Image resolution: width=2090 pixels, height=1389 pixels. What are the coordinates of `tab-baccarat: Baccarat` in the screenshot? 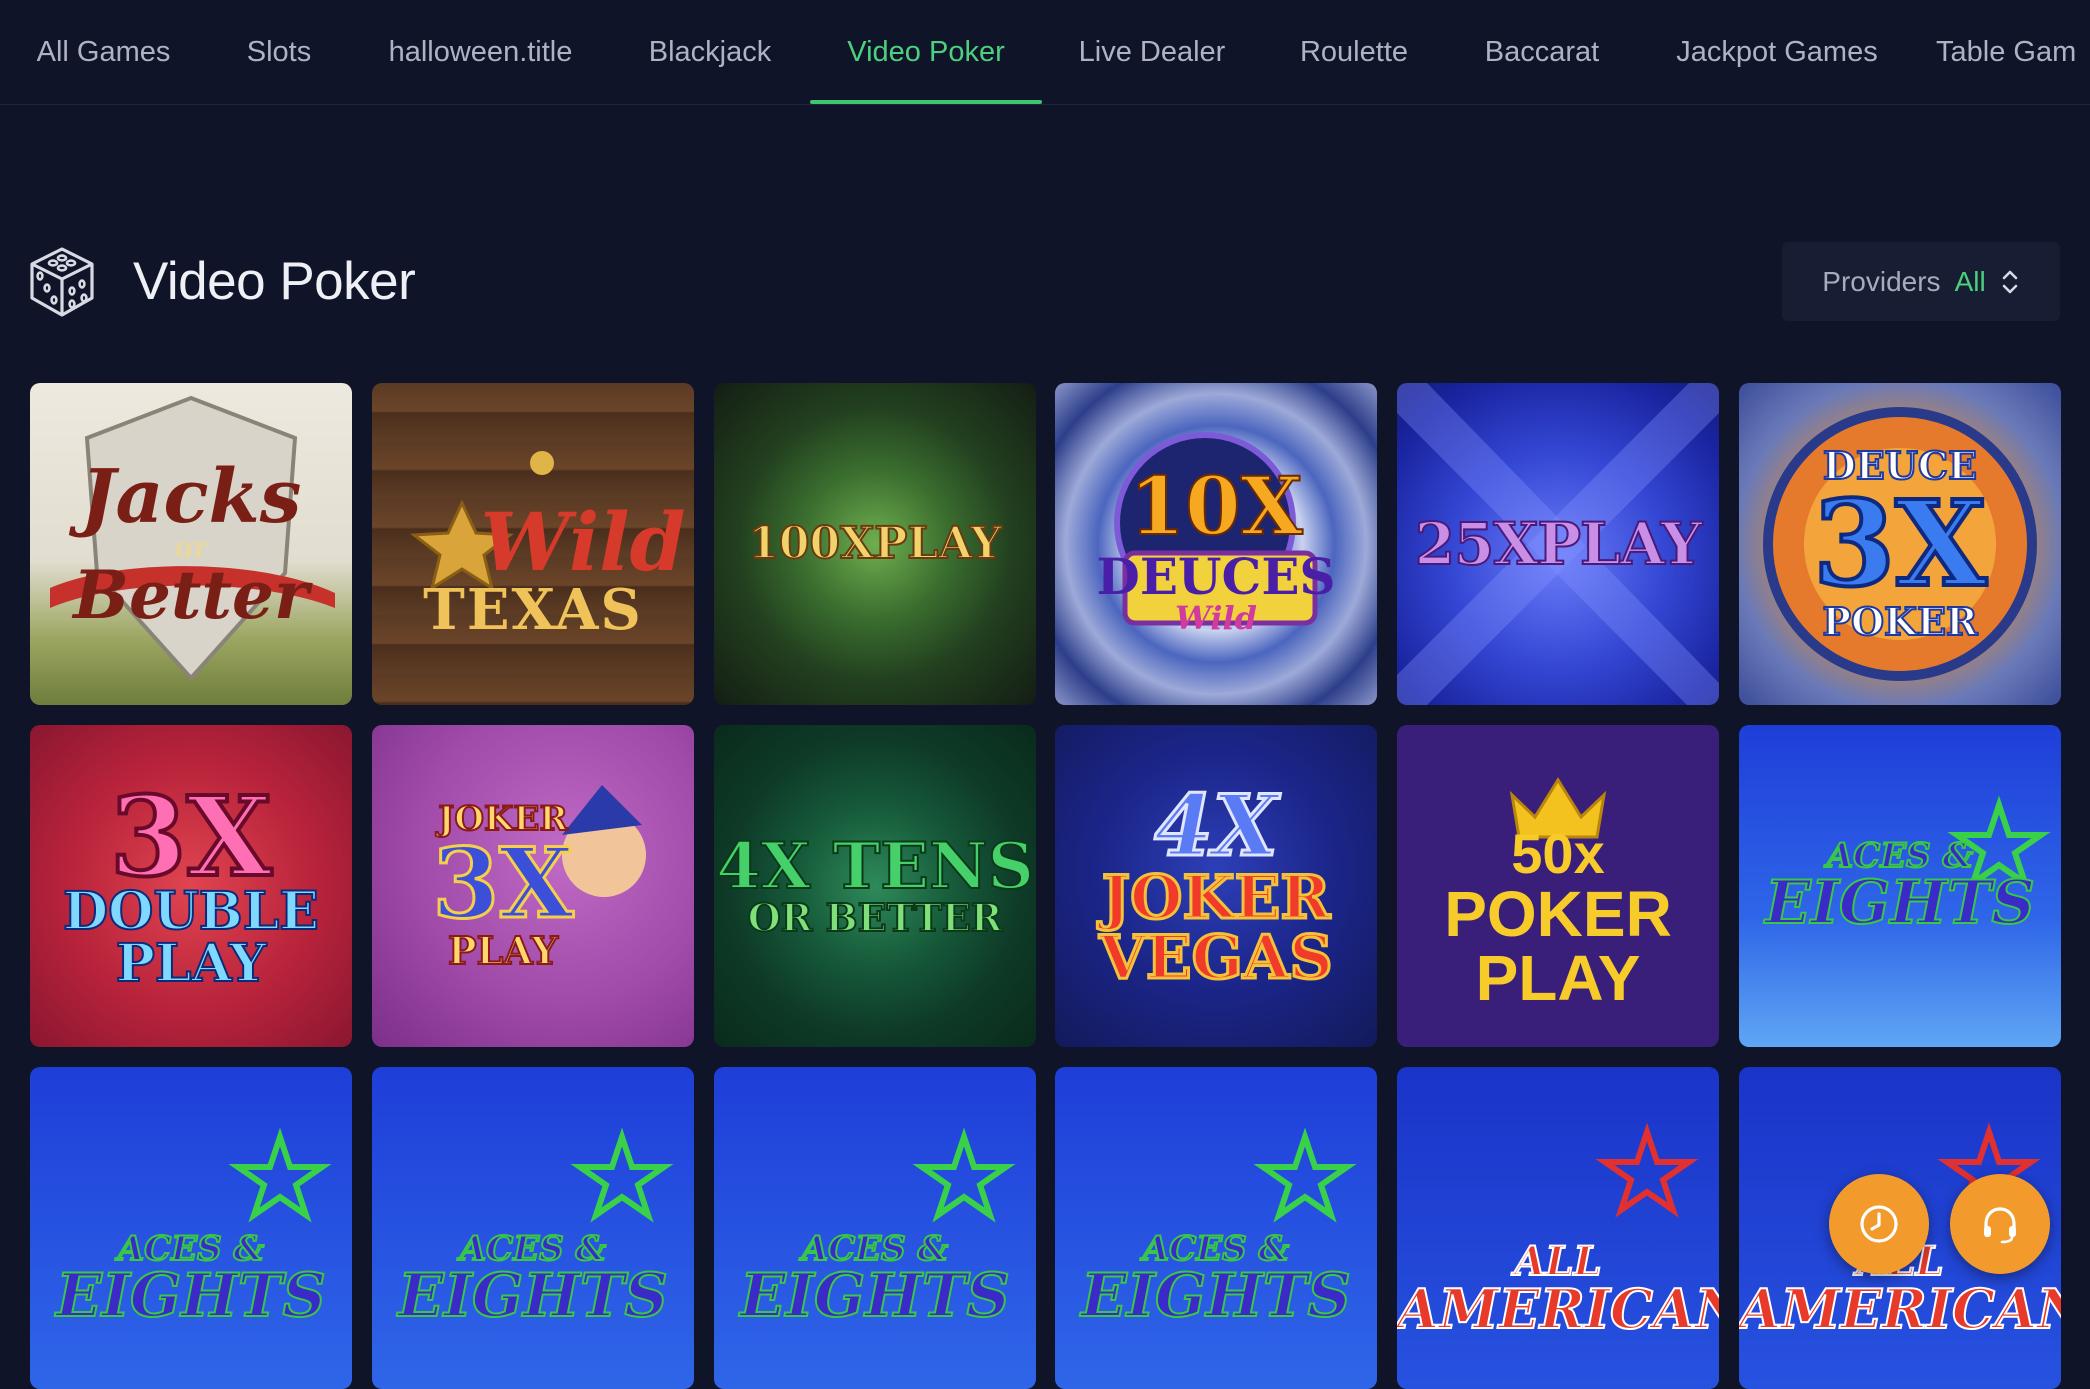 It's located at (1542, 52).